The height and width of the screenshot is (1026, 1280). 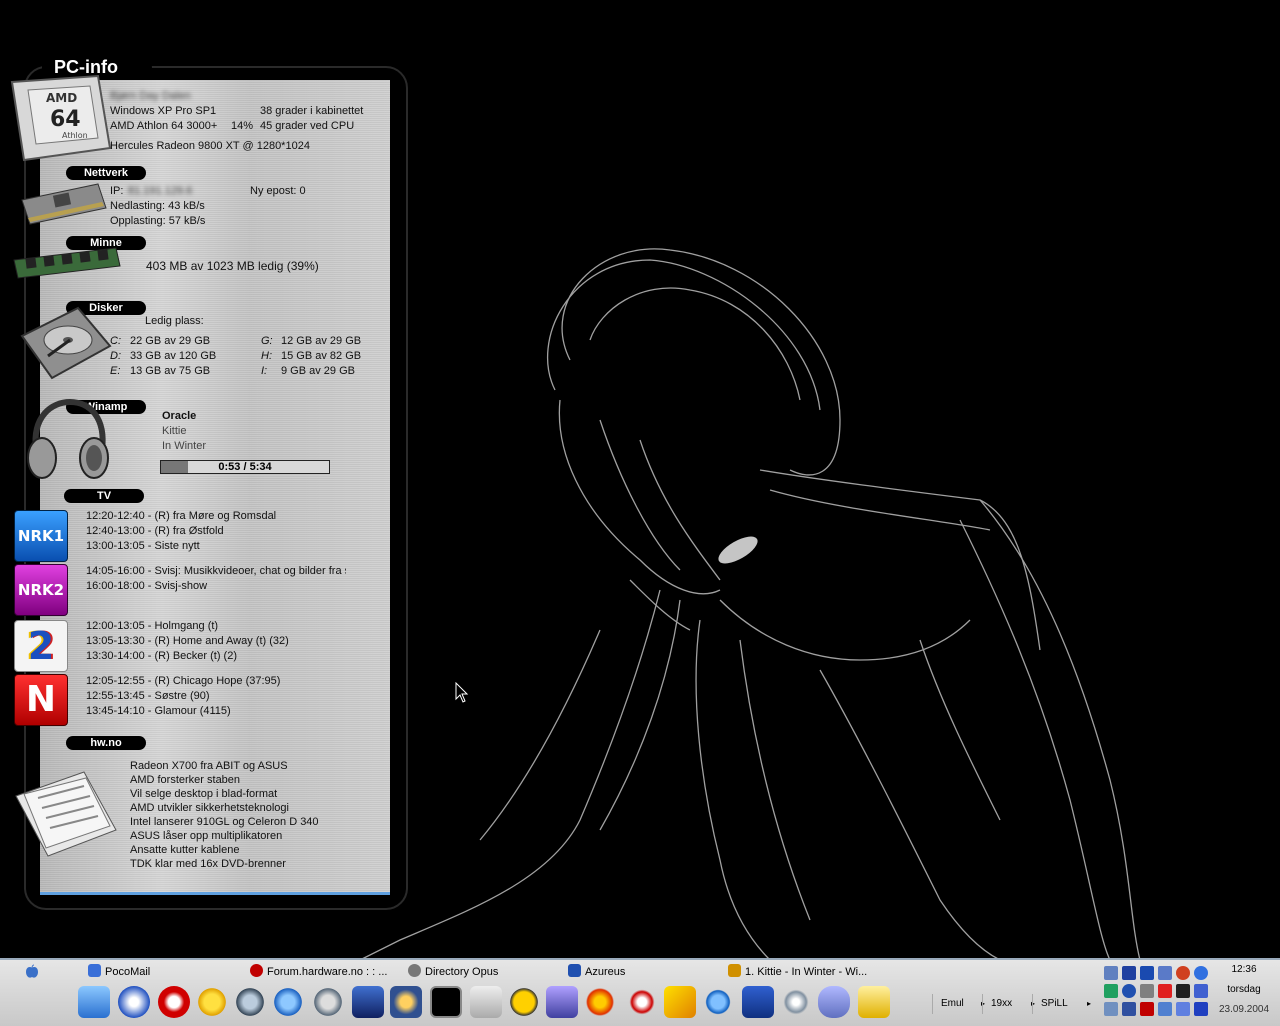 I want to click on news-item: Radeon X700 fra ABIT og ASUS, so click(x=209, y=766).